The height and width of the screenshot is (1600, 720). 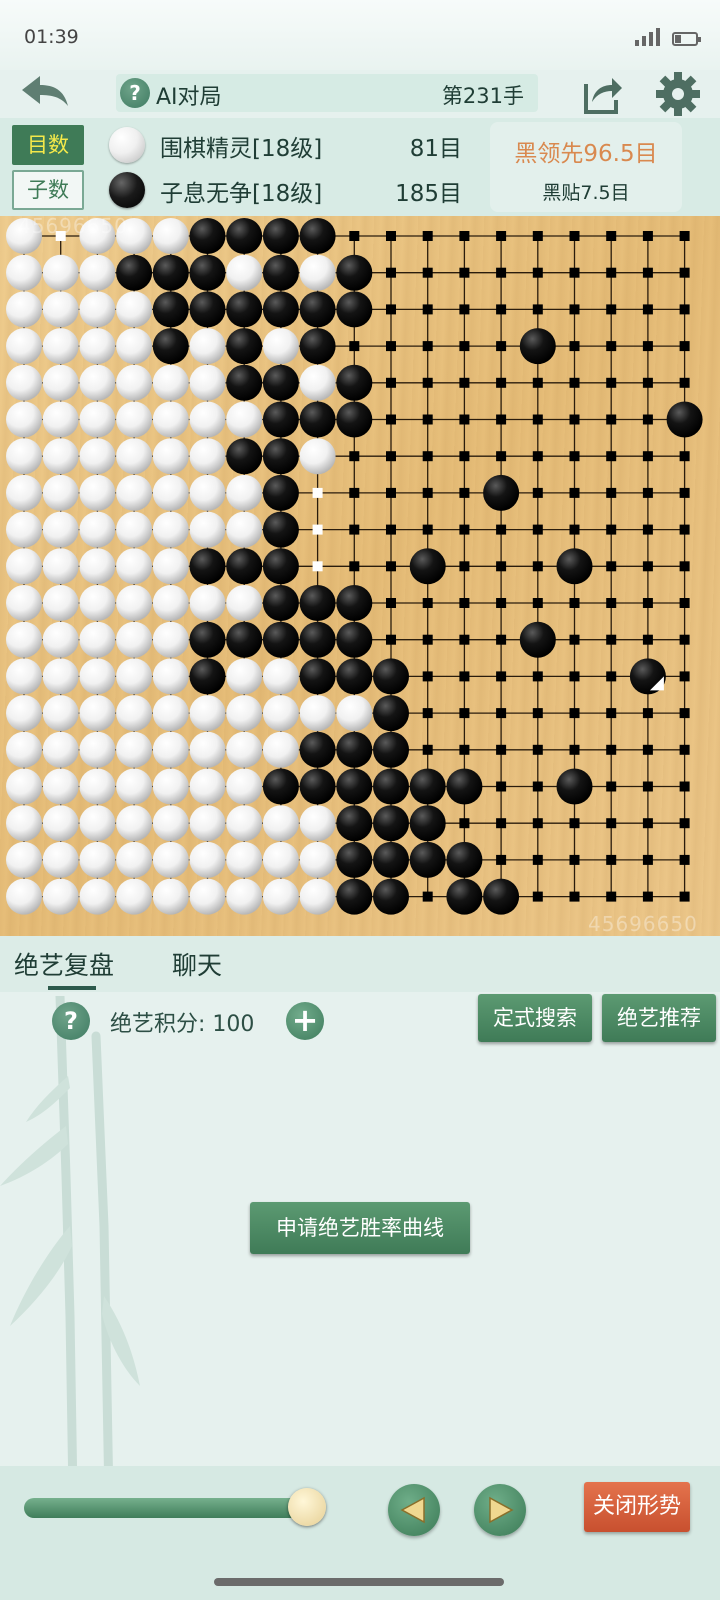 I want to click on back-button, so click(x=45, y=92).